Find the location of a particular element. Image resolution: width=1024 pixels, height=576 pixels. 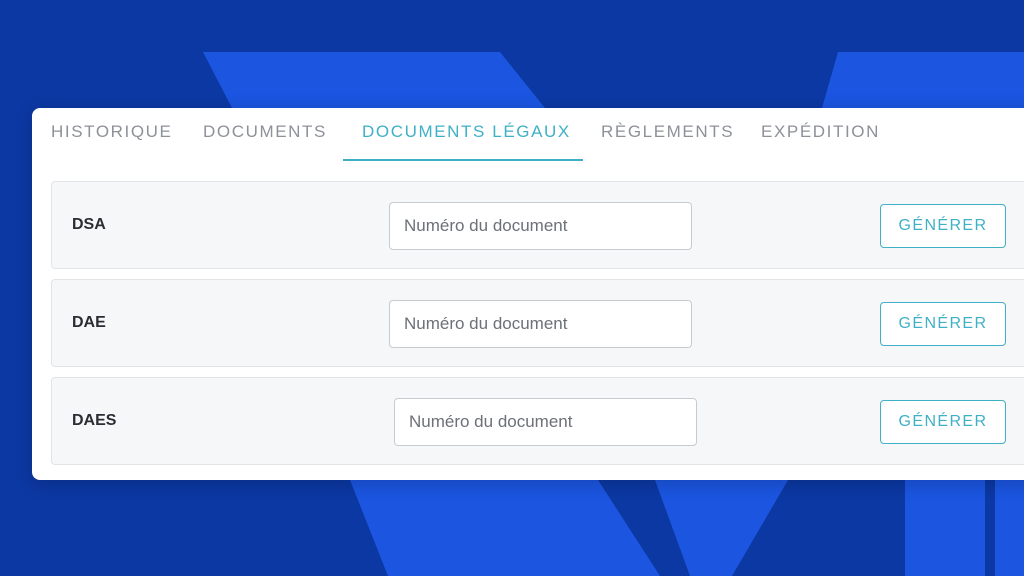

tab-historique: HISTORIQUE is located at coordinates (111, 134).